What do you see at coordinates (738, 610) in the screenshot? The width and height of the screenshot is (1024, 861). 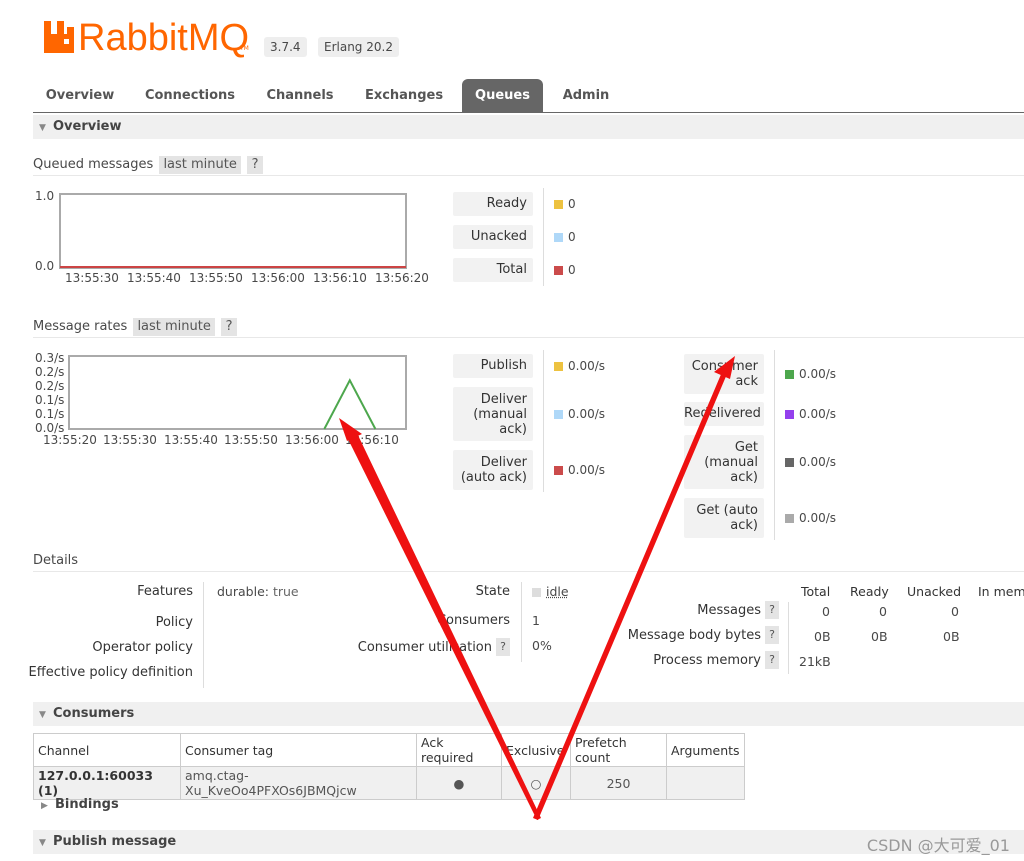 I see `messages-row-label: Messages?` at bounding box center [738, 610].